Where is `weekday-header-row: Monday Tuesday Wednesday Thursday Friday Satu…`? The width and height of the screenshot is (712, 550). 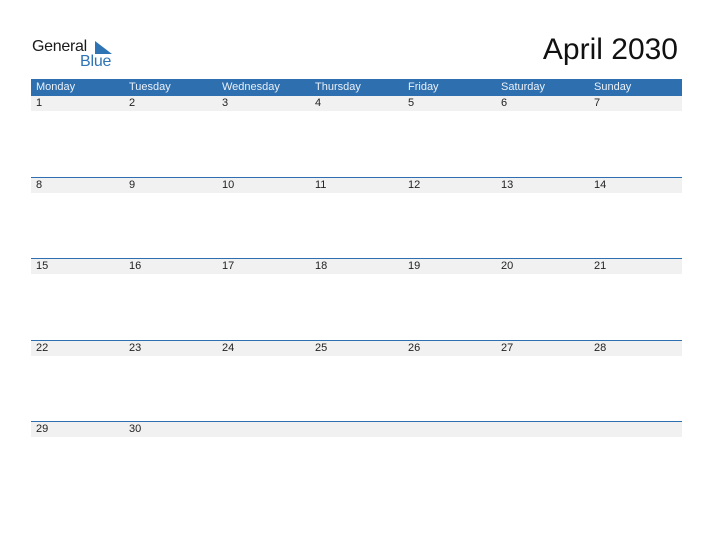 weekday-header-row: Monday Tuesday Wednesday Thursday Friday Satu… is located at coordinates (356, 87).